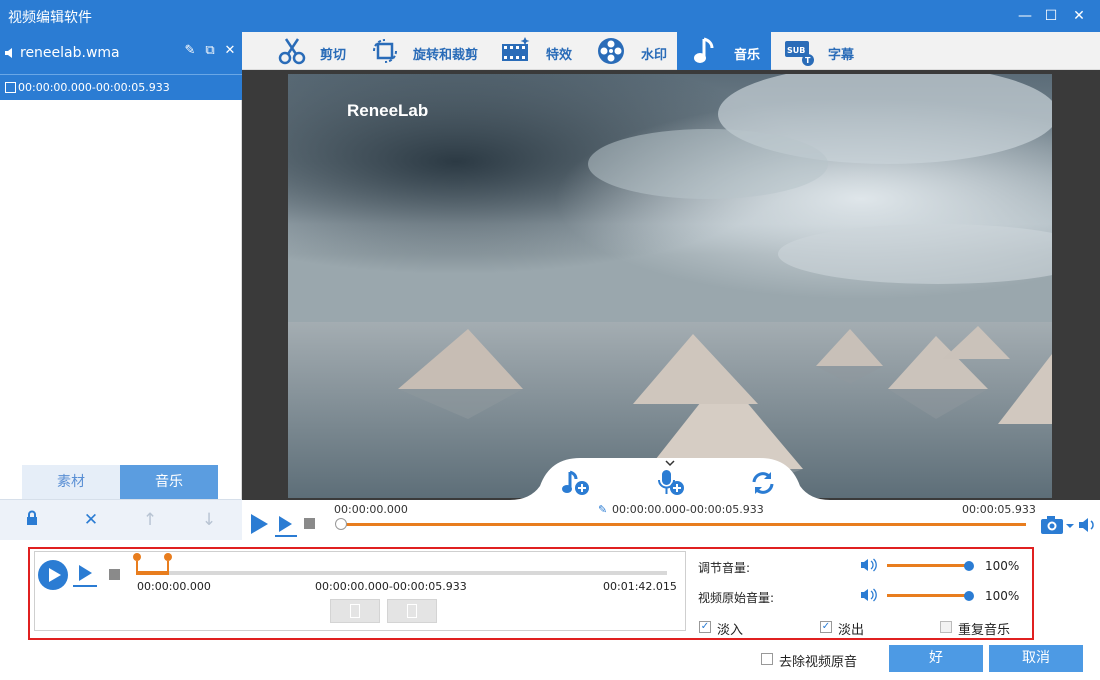 This screenshot has height=680, width=1100. Describe the element at coordinates (174, 586) in the screenshot. I see `music-start-time: 00:00:00.000` at that location.